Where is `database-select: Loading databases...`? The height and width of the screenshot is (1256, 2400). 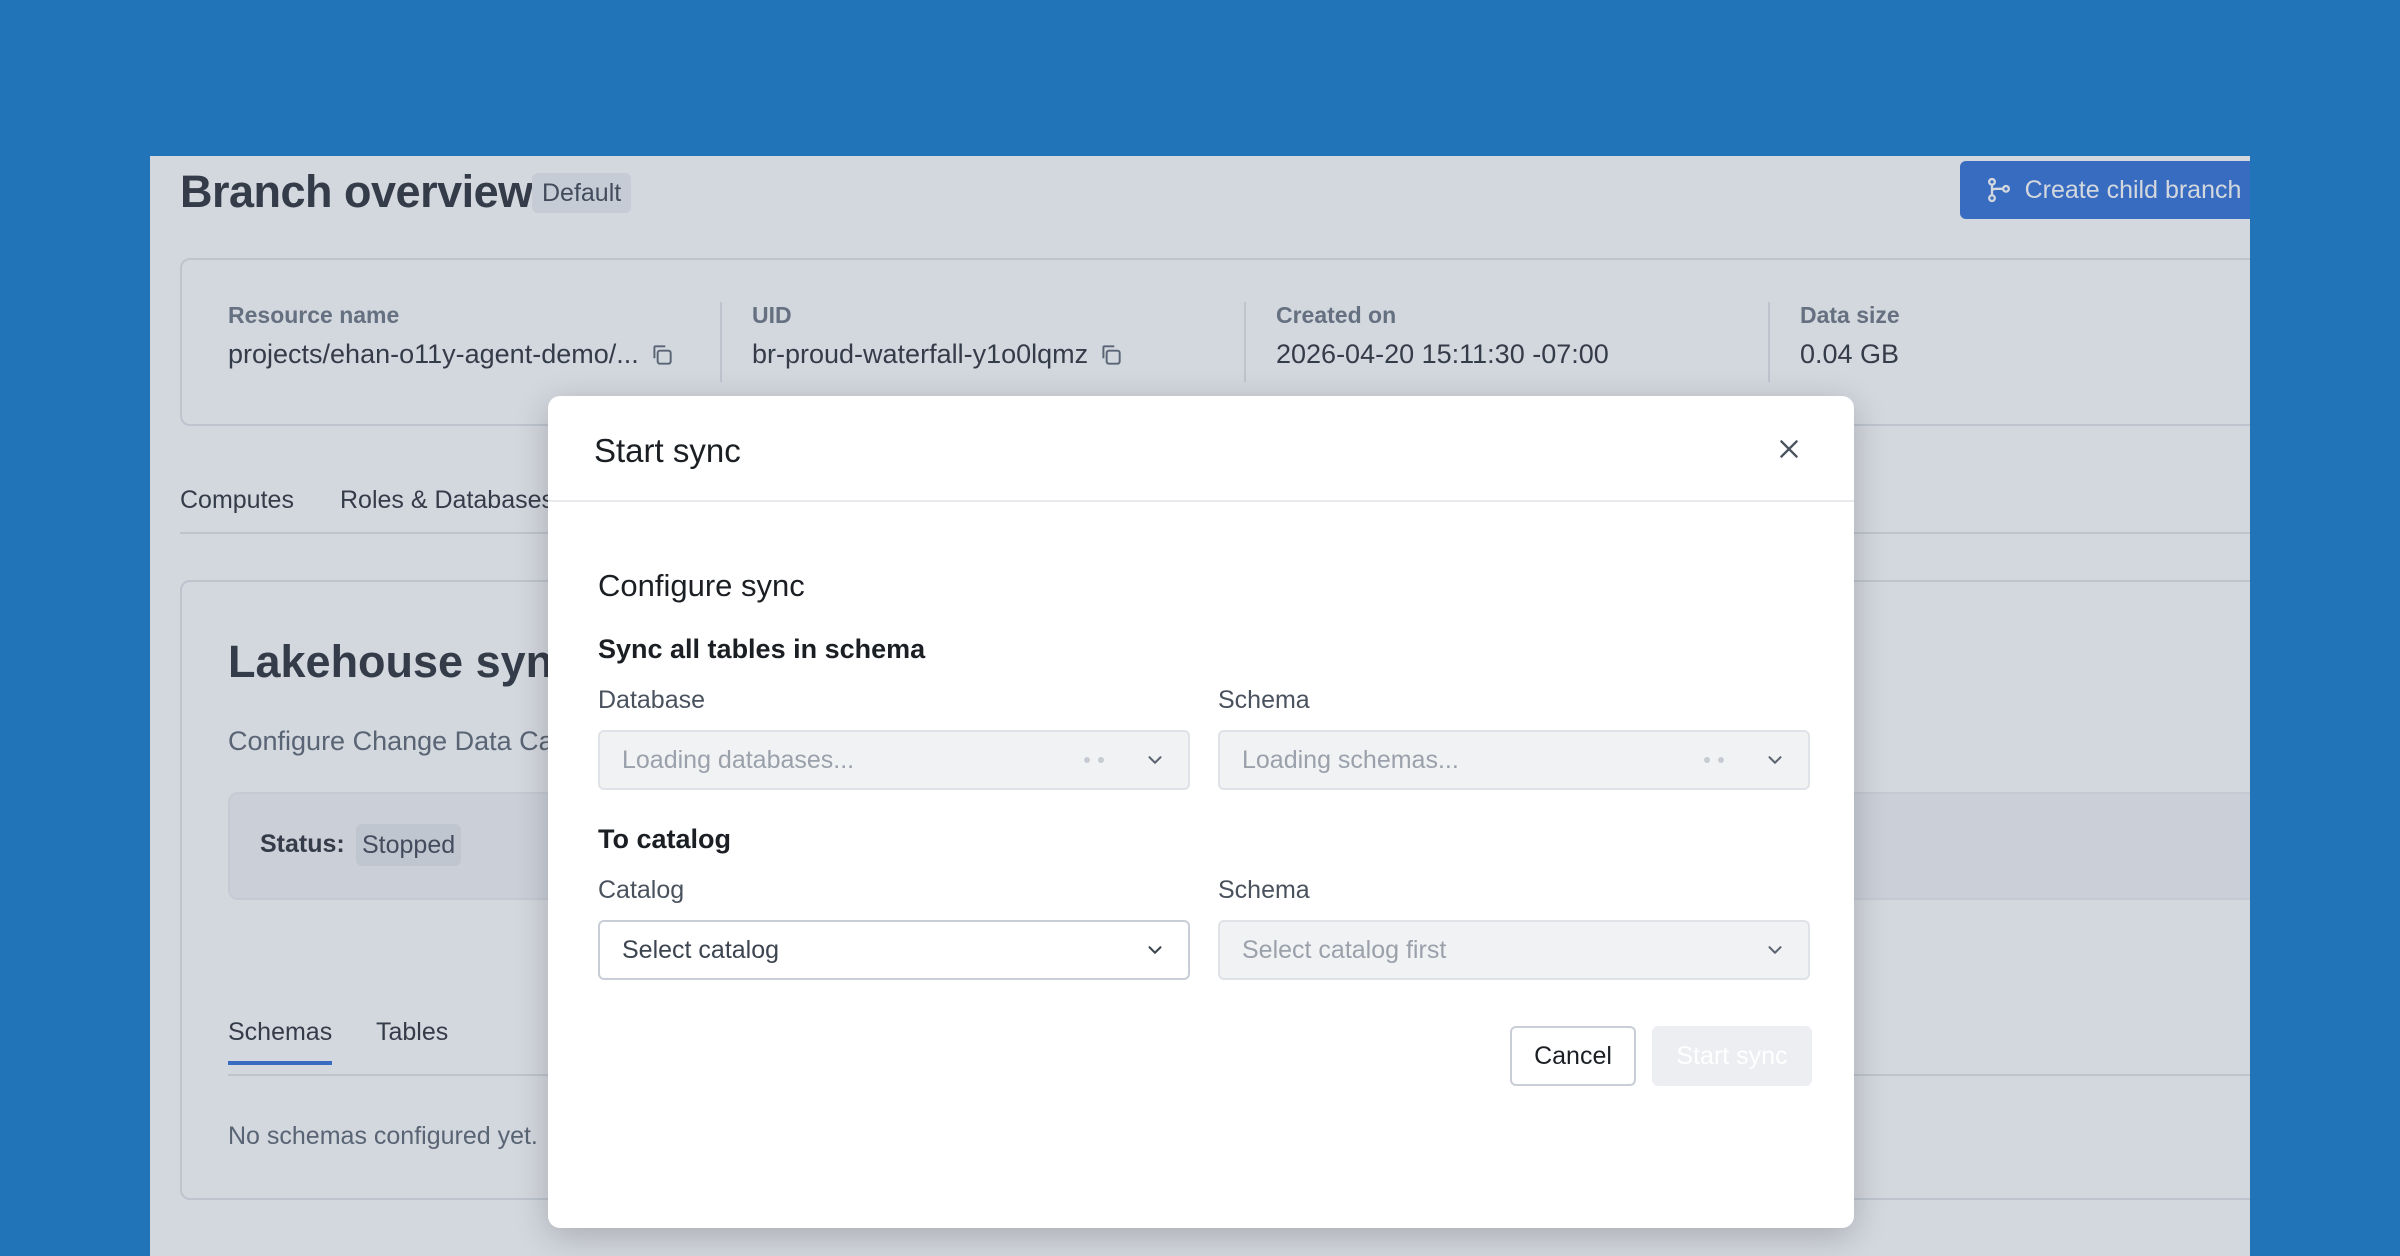
database-select: Loading databases... is located at coordinates (894, 760).